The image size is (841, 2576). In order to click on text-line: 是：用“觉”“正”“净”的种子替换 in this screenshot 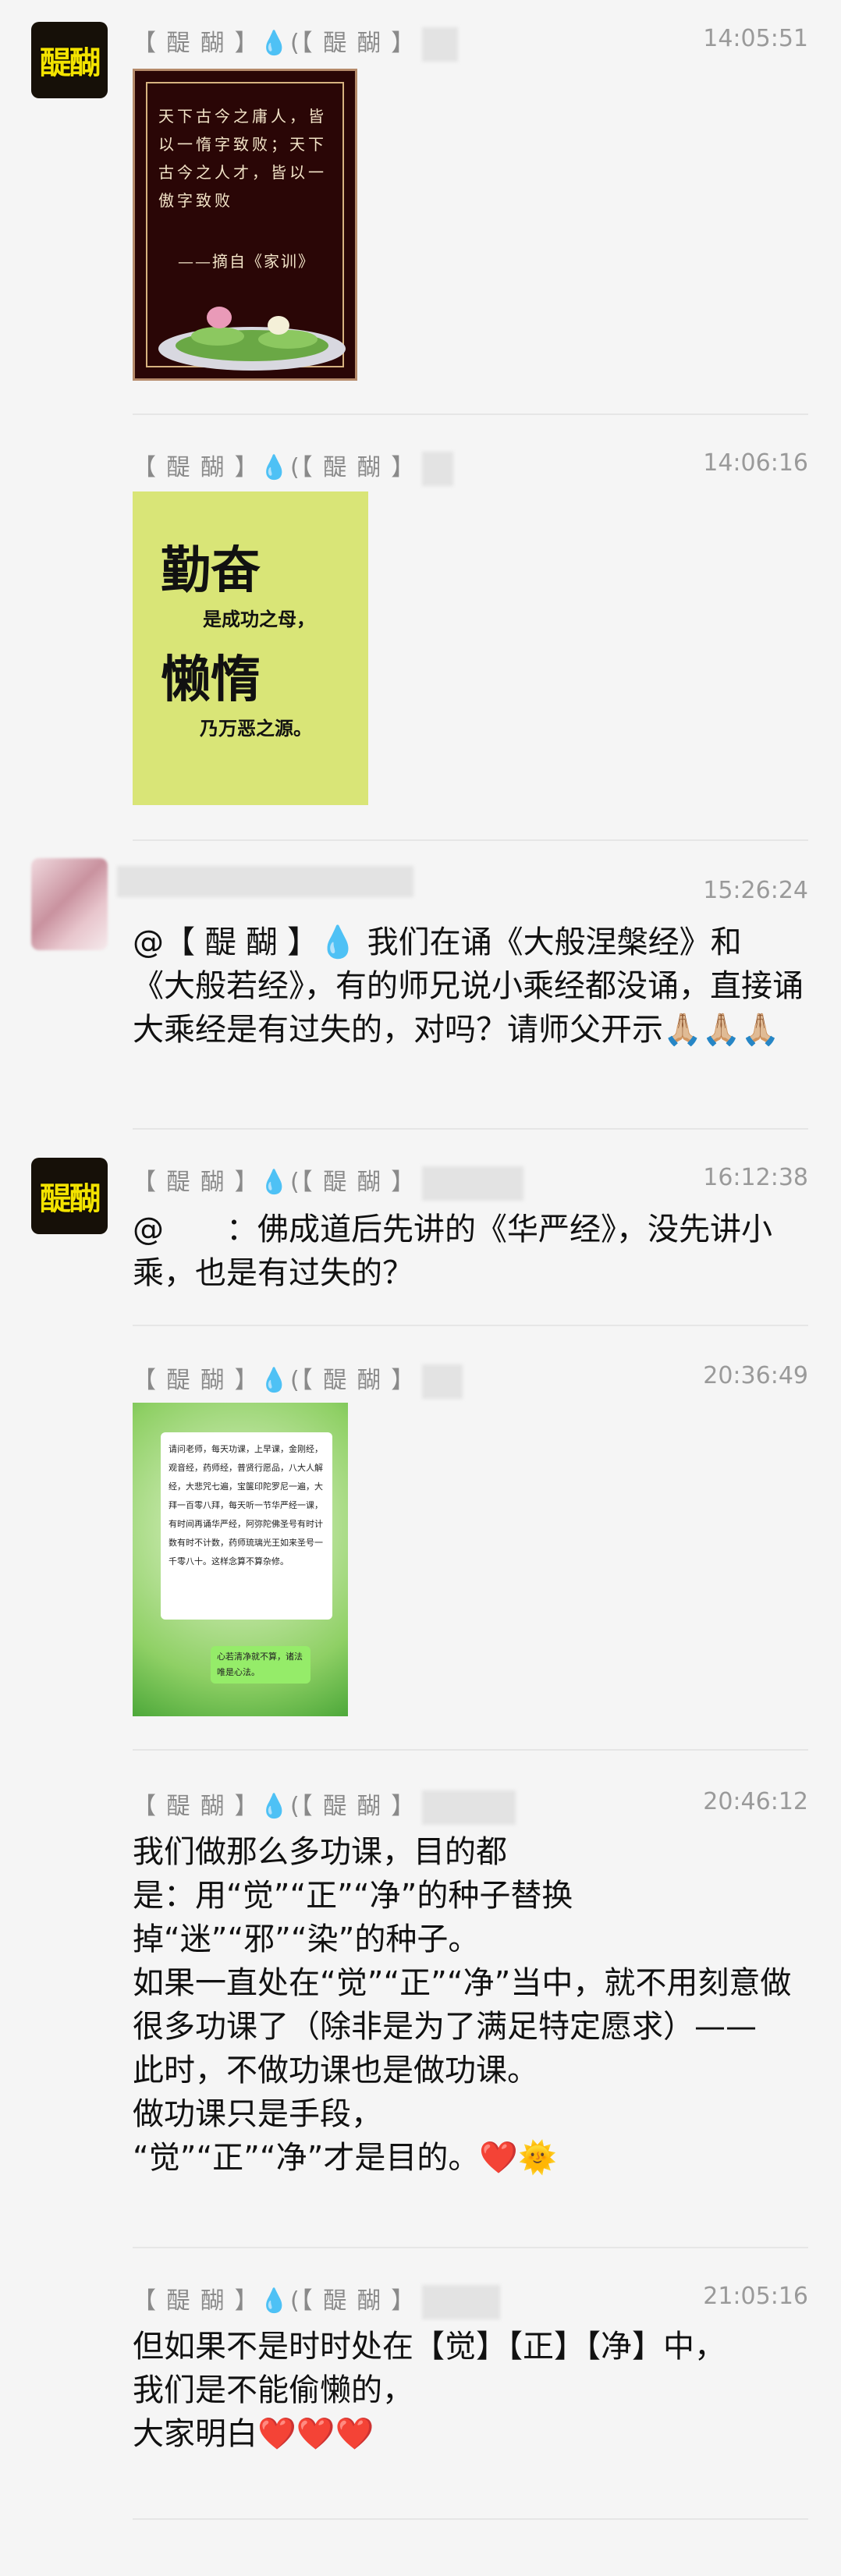, I will do `click(353, 1896)`.